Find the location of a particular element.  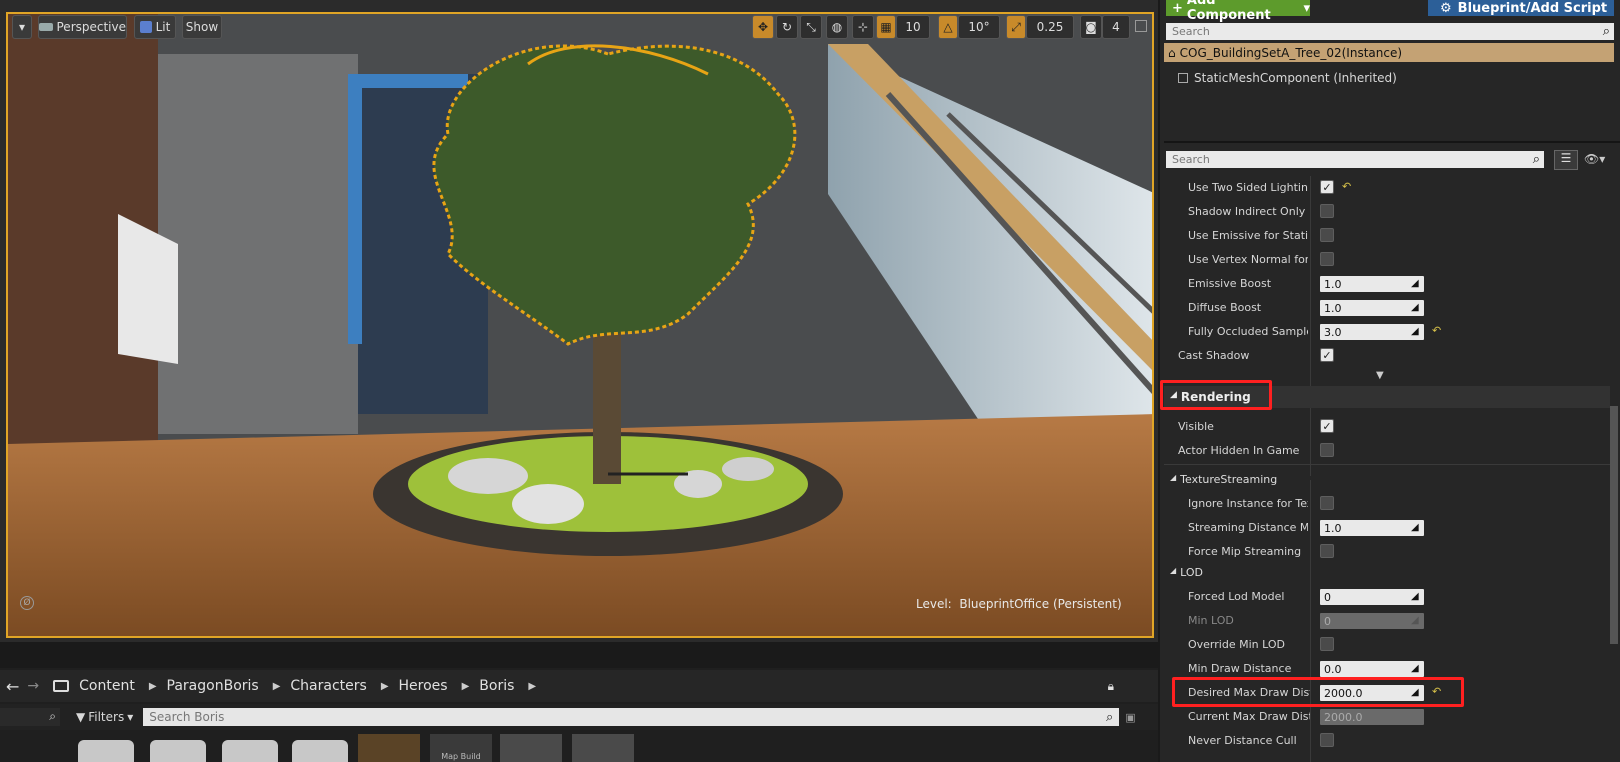

column-divider is located at coordinates (1310, 326).